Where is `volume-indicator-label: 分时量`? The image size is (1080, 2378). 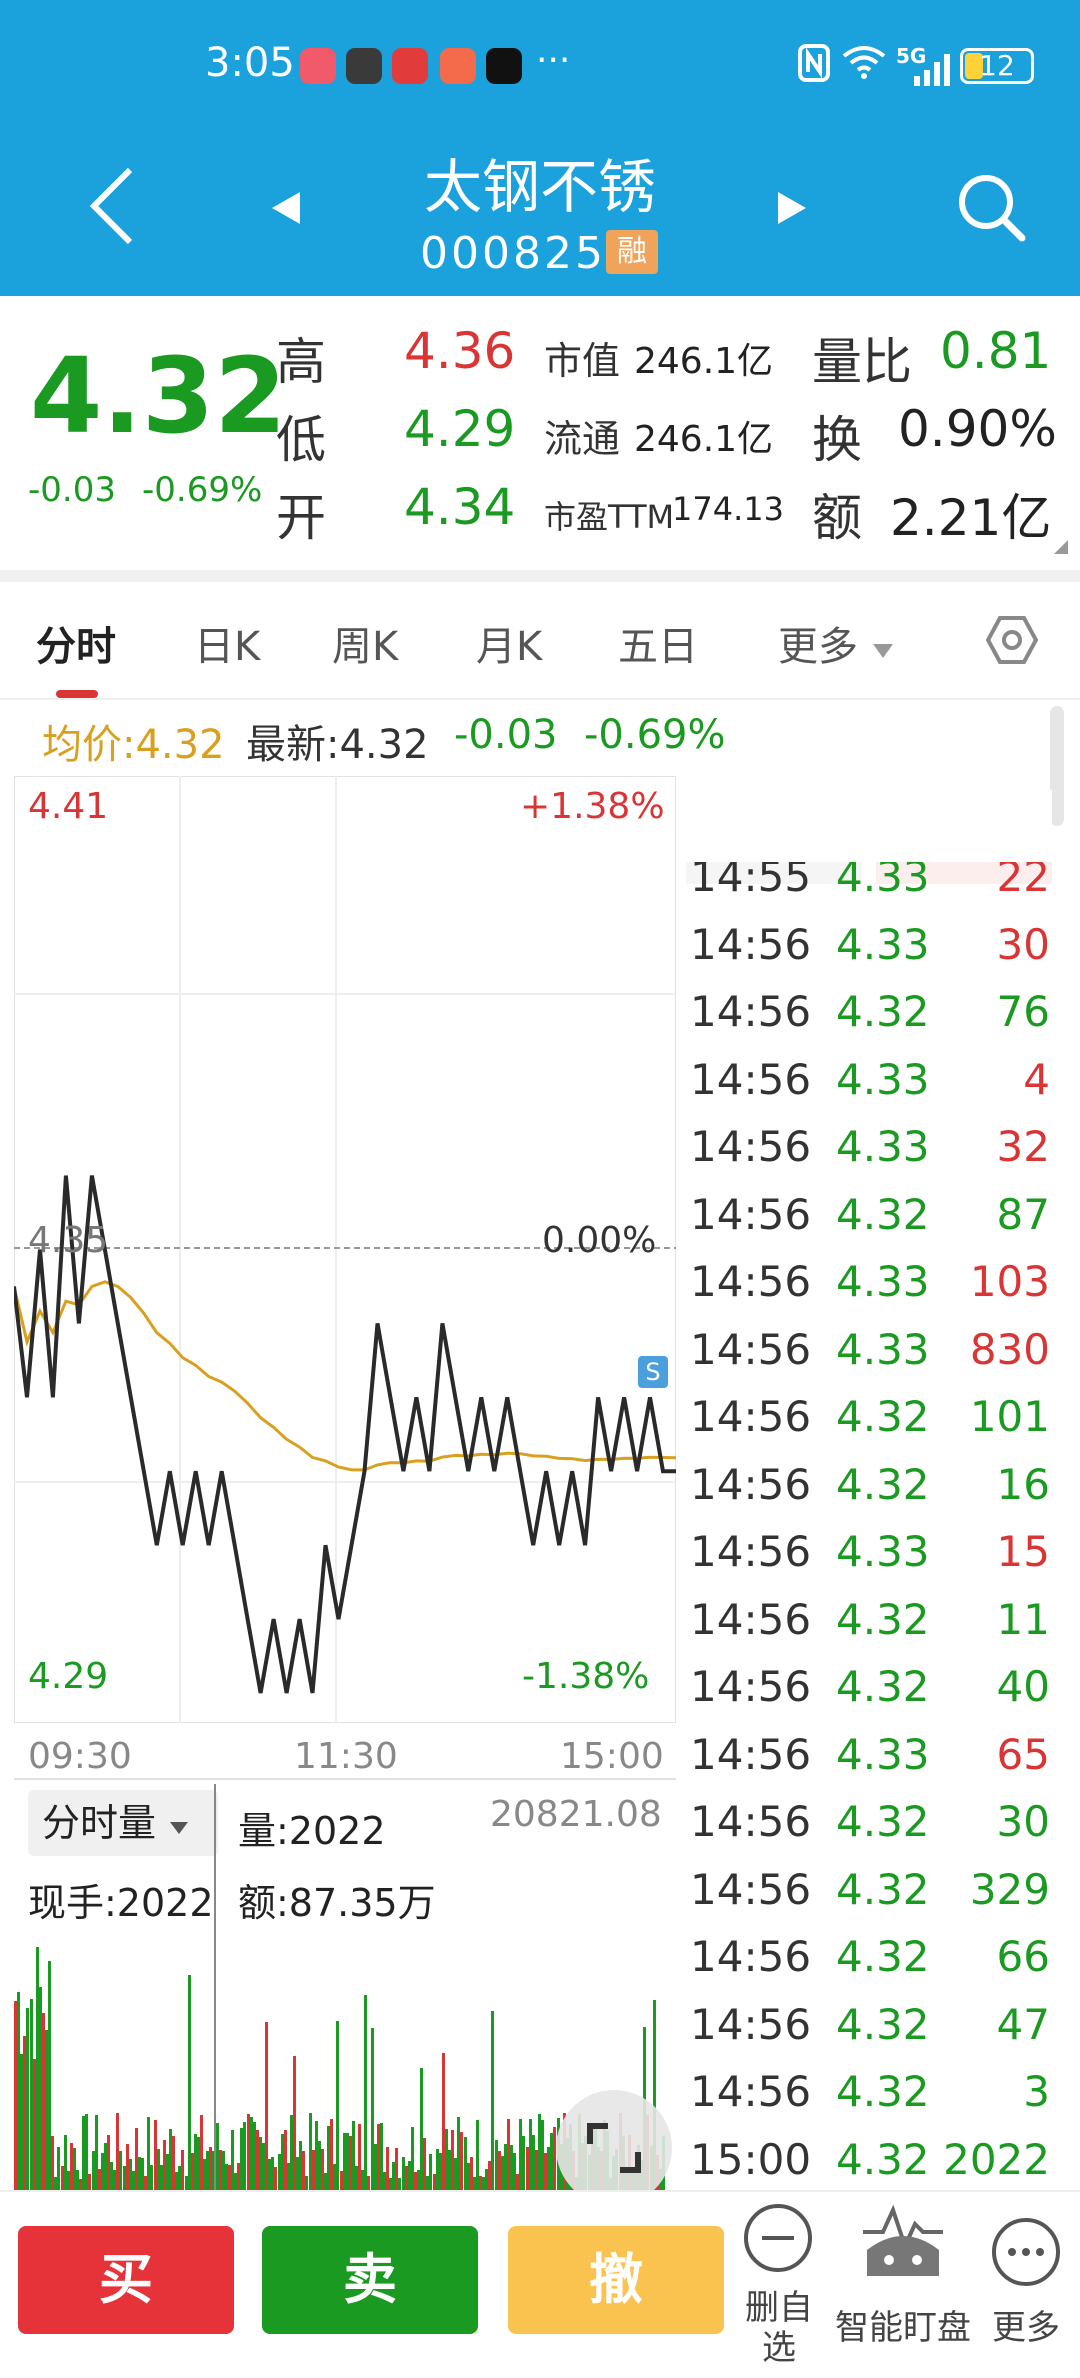
volume-indicator-label: 分时量 is located at coordinates (99, 1823).